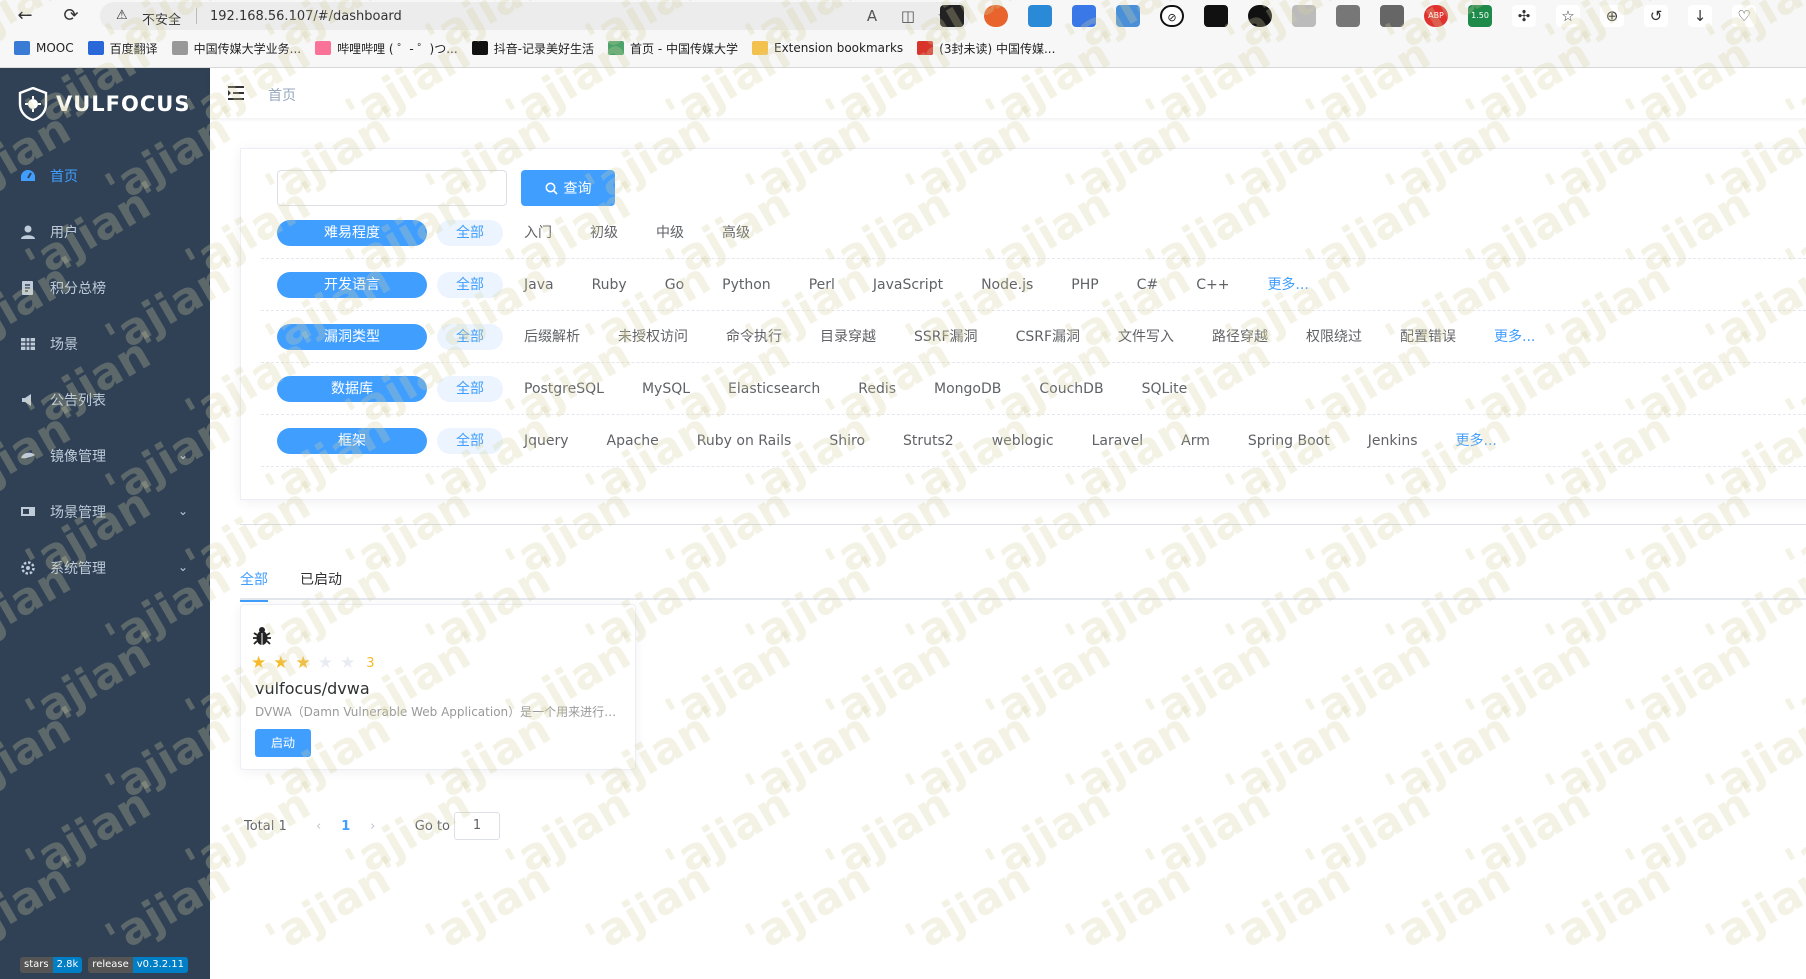 This screenshot has height=979, width=1806. What do you see at coordinates (105, 344) in the screenshot?
I see `sidebar-item-scenes: 场景` at bounding box center [105, 344].